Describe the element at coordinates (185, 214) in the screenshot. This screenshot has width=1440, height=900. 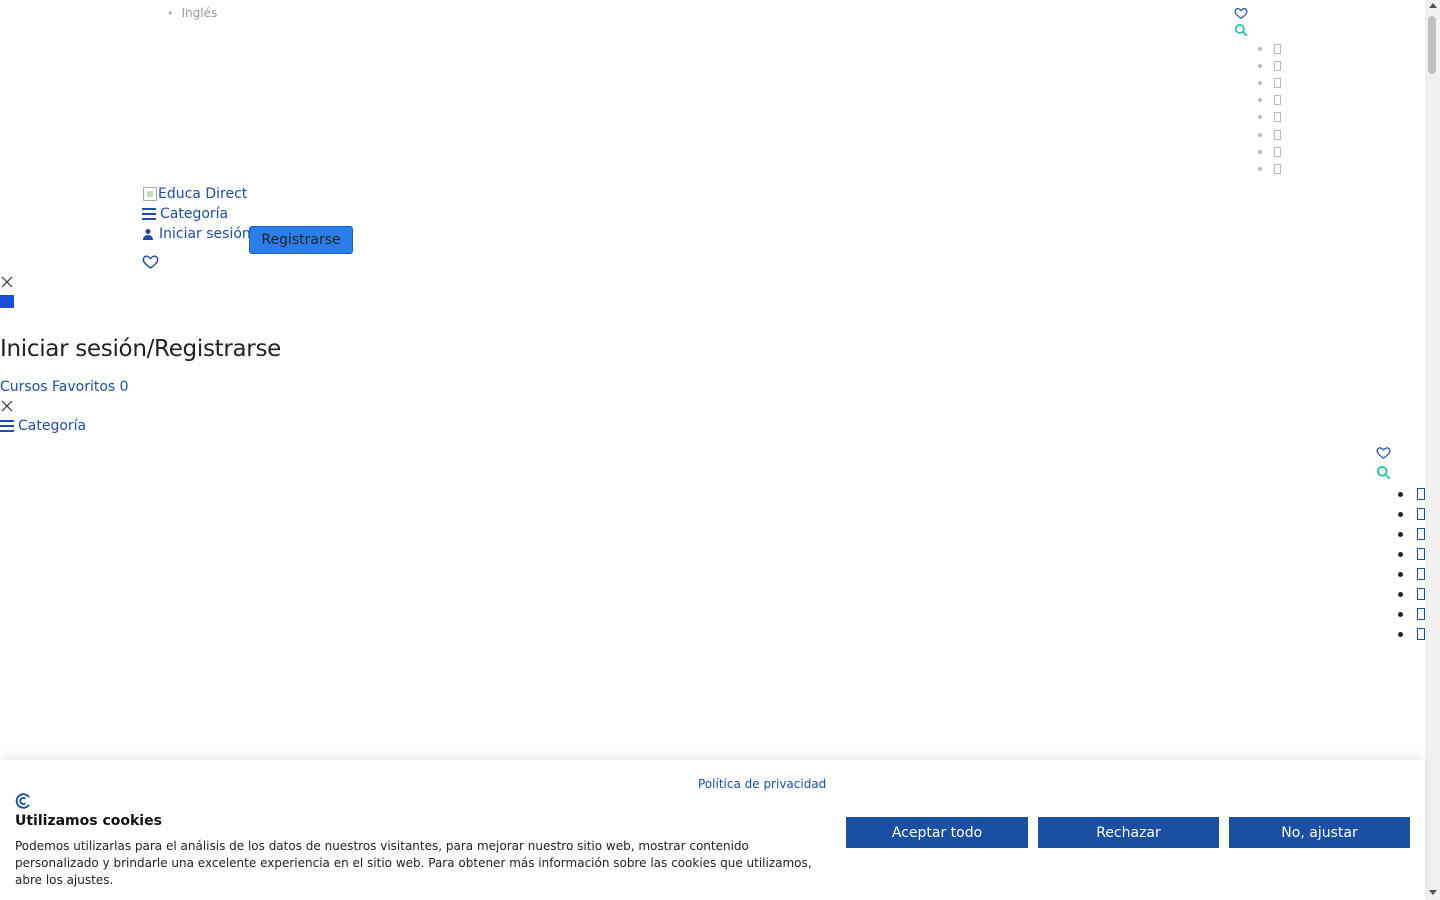
I see `category-menu-button: Categoría` at that location.